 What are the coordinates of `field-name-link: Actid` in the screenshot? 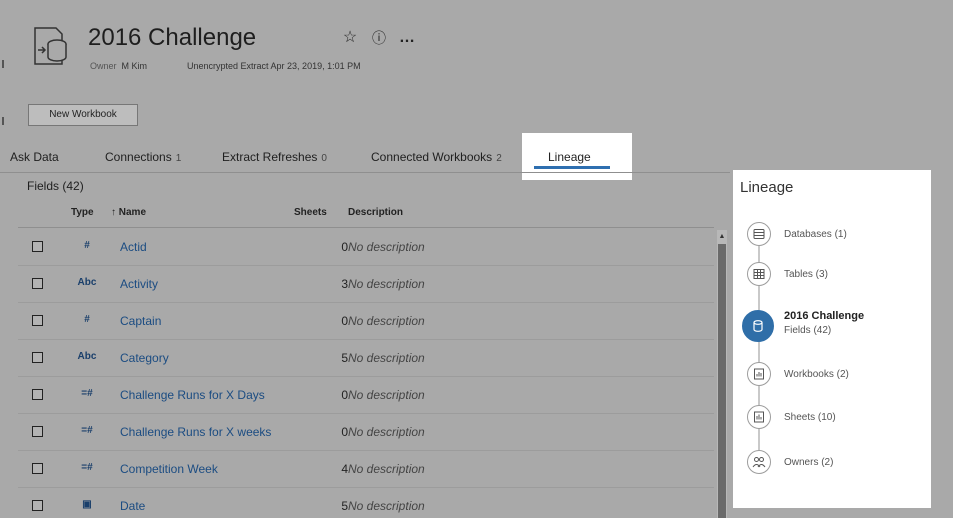 It's located at (133, 247).